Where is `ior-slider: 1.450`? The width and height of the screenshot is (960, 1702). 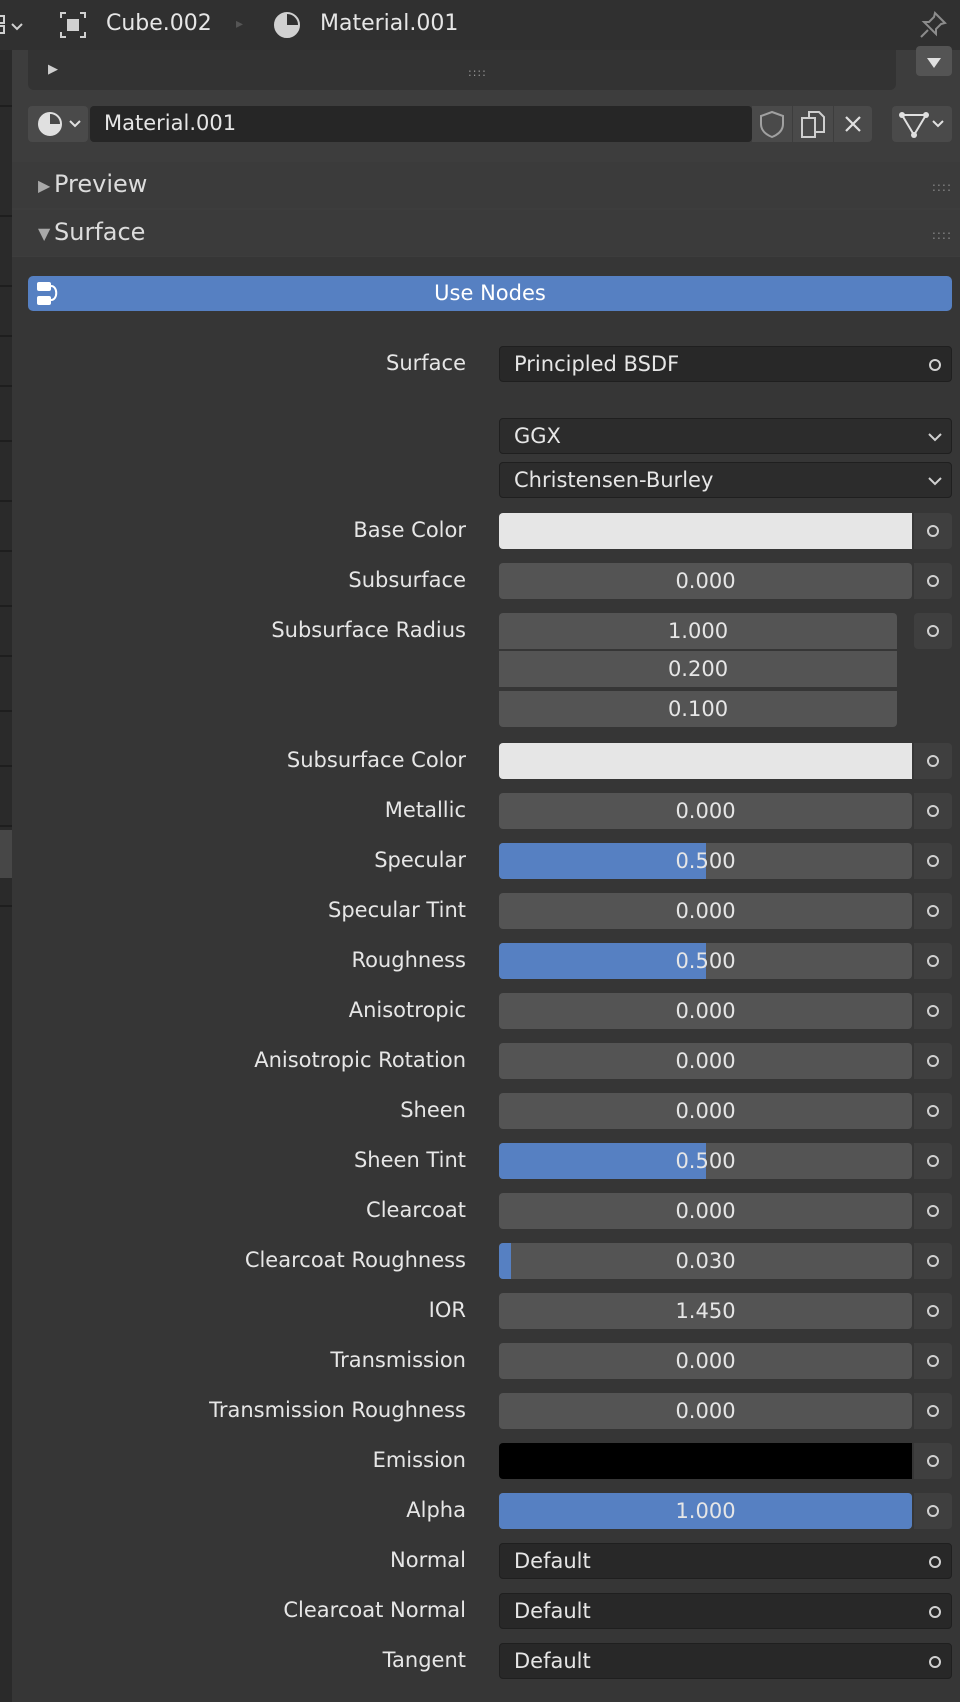
ior-slider: 1.450 is located at coordinates (705, 1311).